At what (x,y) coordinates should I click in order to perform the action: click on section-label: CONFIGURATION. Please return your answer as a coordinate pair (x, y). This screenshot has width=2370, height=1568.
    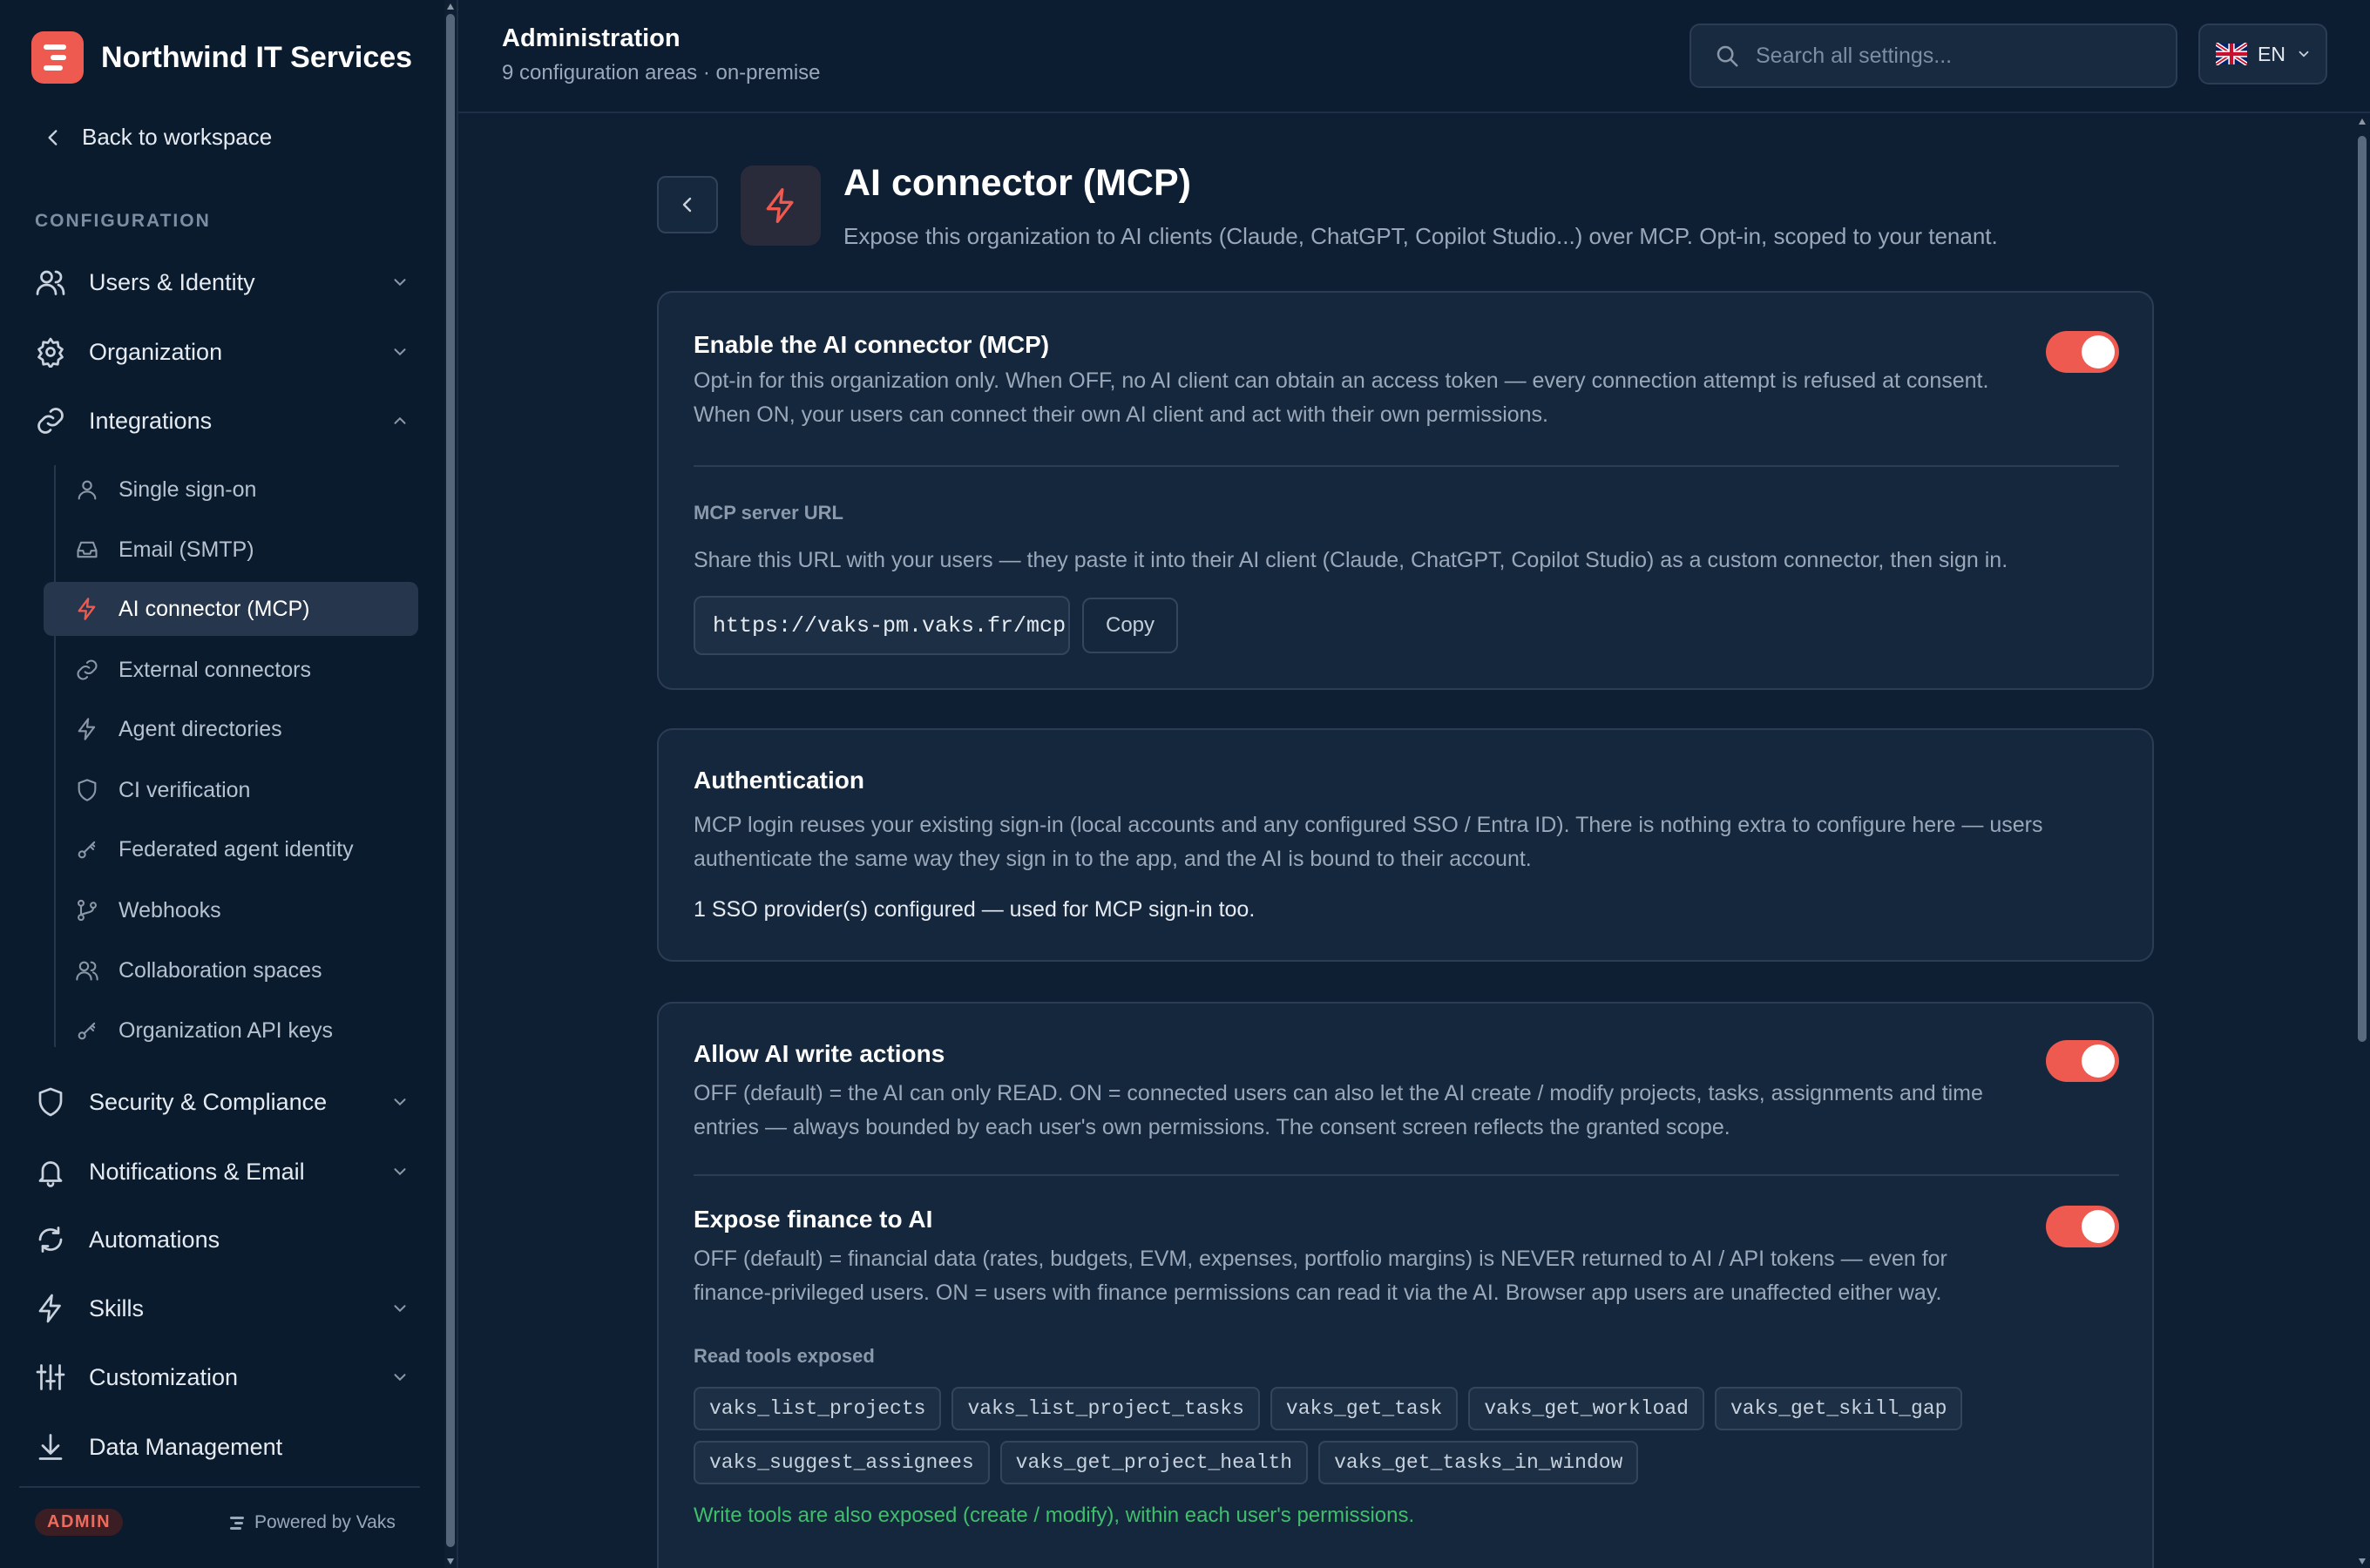
    Looking at the image, I should click on (123, 221).